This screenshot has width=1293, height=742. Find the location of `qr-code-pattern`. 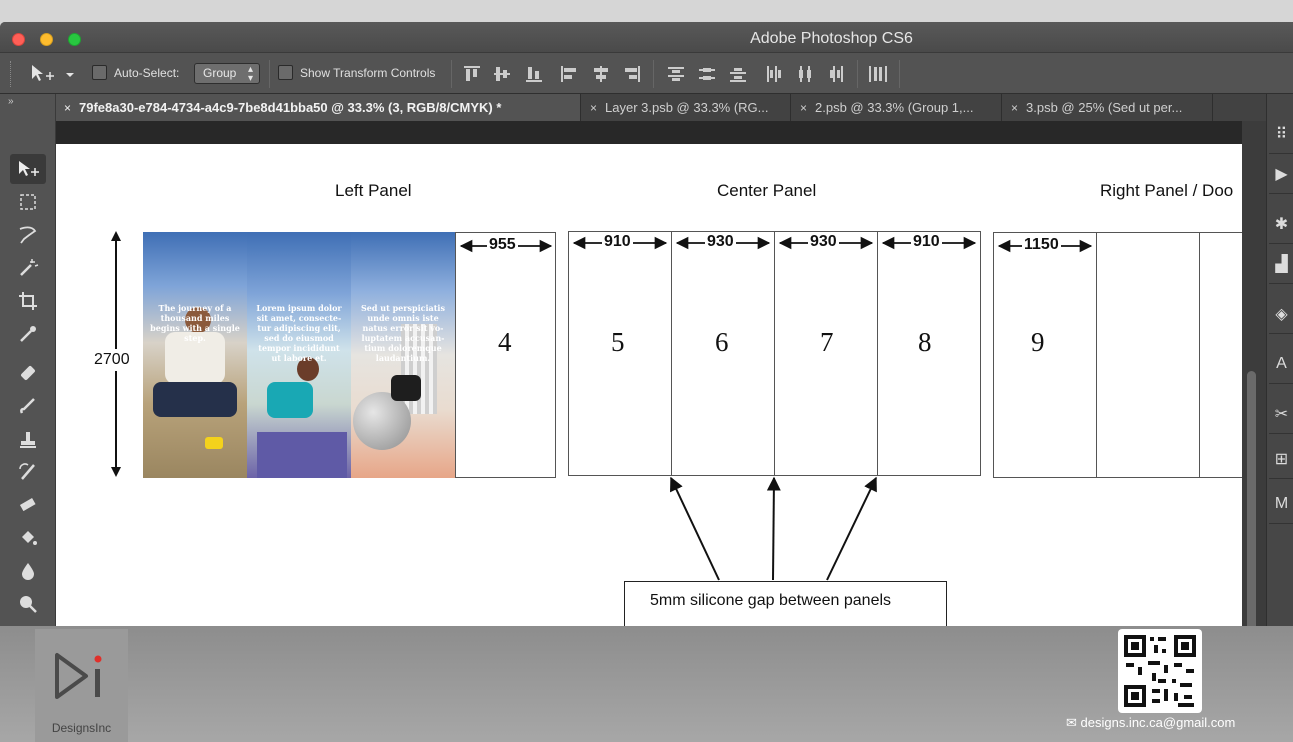

qr-code-pattern is located at coordinates (1160, 671).